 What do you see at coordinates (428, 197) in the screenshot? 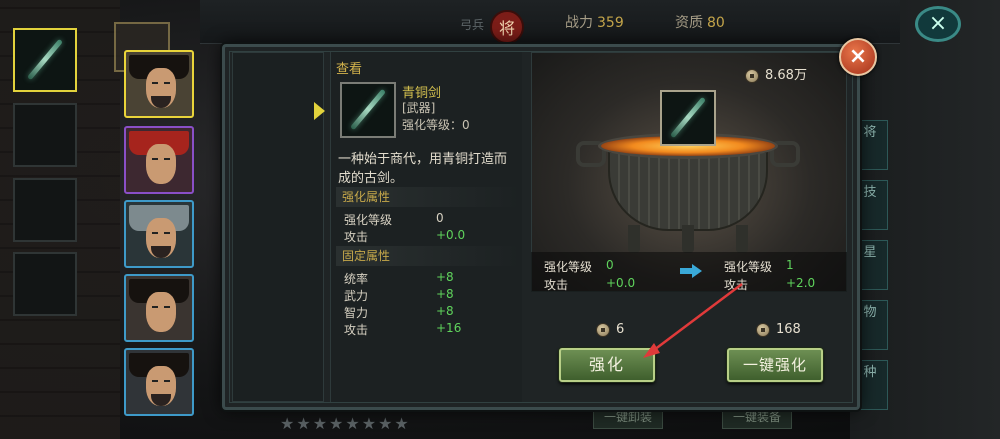
I see `enhance-attr-title: 强化属性` at bounding box center [428, 197].